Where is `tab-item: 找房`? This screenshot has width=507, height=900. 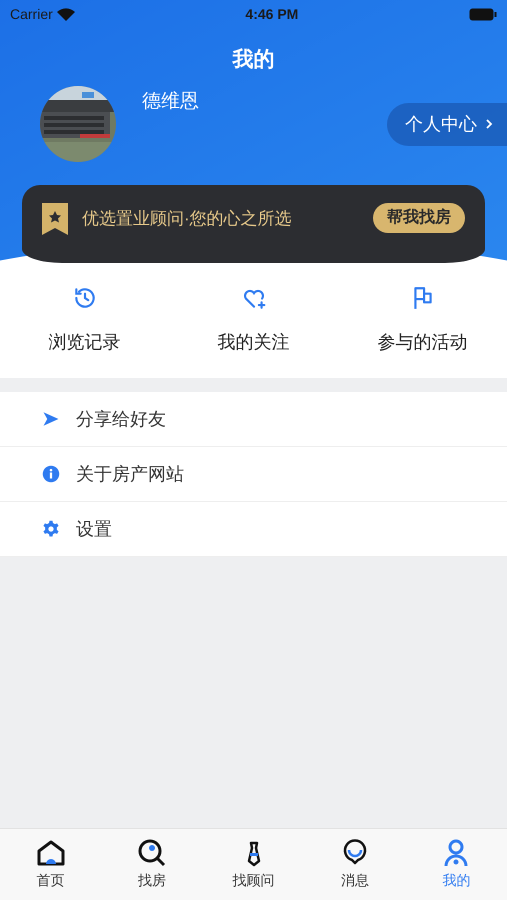
tab-item: 找房 is located at coordinates (152, 864).